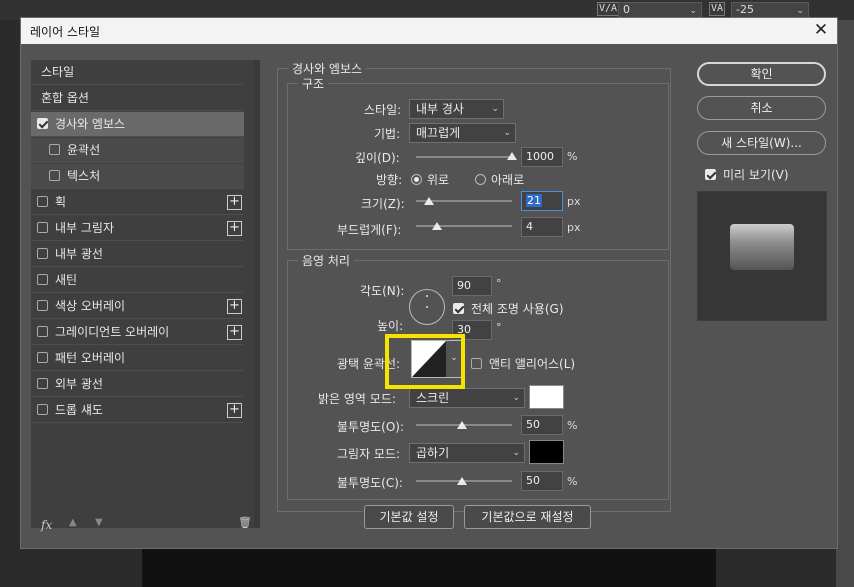 This screenshot has width=854, height=587. I want to click on angle-dial, so click(427, 307).